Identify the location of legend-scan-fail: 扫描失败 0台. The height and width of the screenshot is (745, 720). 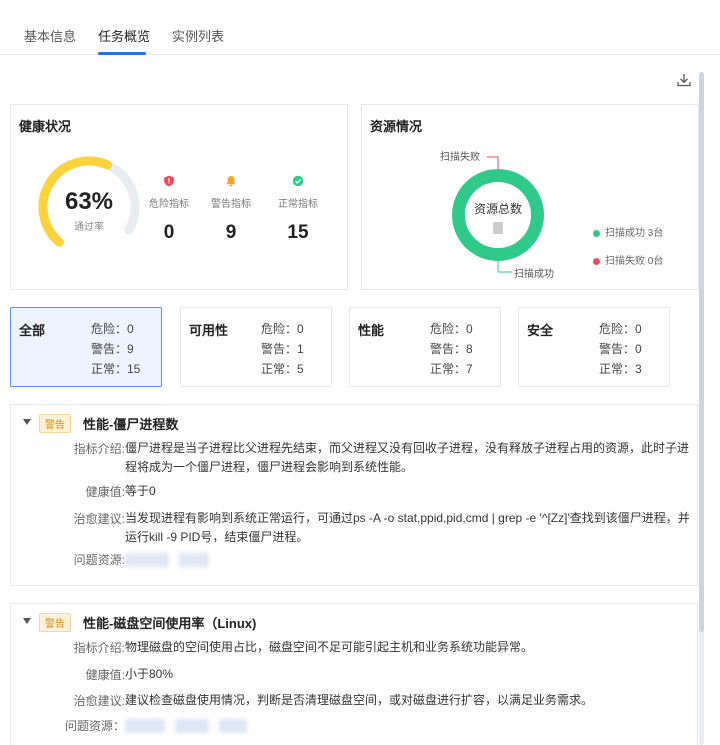
(628, 259).